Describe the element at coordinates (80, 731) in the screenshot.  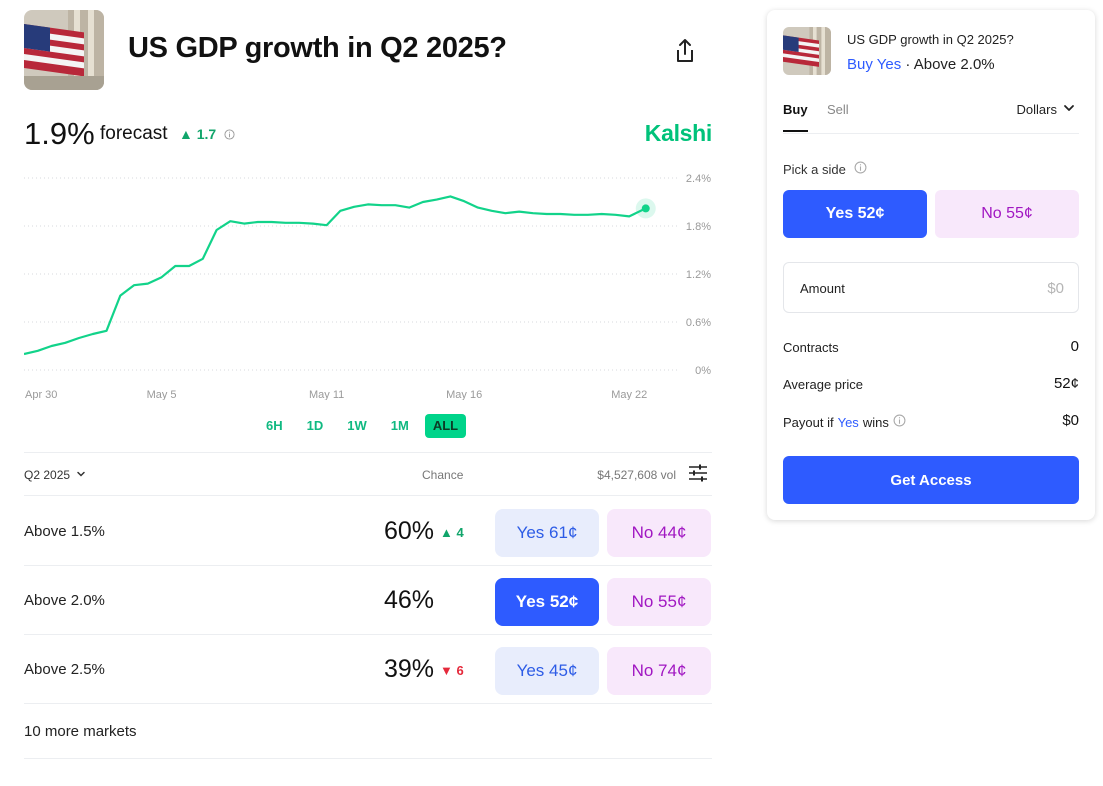
I see `more-markets-link: 10 more markets` at that location.